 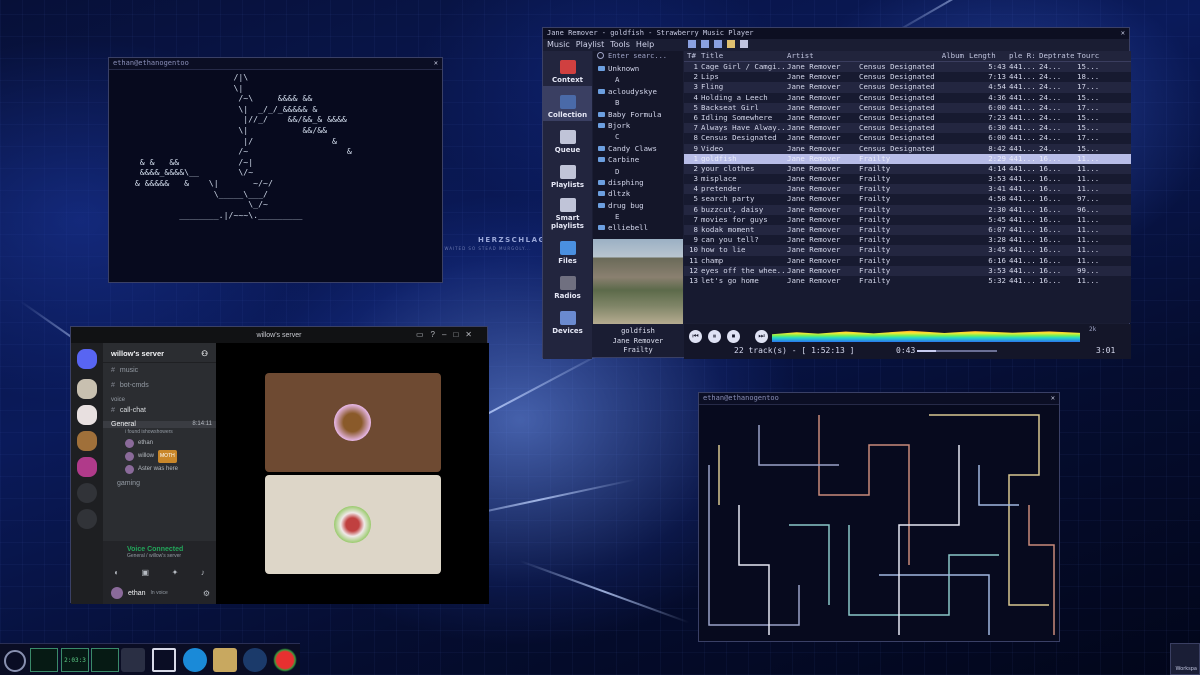 What do you see at coordinates (718, 44) in the screenshot?
I see `save-playlist-icon` at bounding box center [718, 44].